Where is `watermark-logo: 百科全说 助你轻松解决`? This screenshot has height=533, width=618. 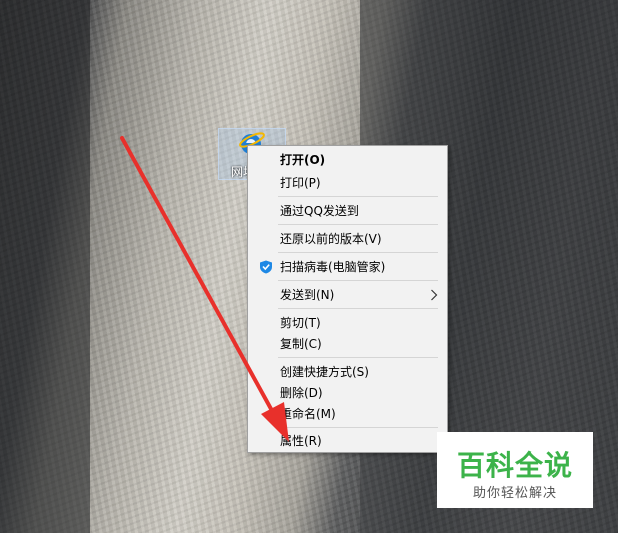
watermark-logo: 百科全说 助你轻松解决 is located at coordinates (515, 470).